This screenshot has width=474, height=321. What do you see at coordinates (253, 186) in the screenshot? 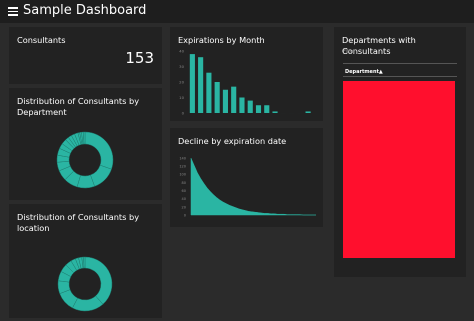
I see `area-series` at bounding box center [253, 186].